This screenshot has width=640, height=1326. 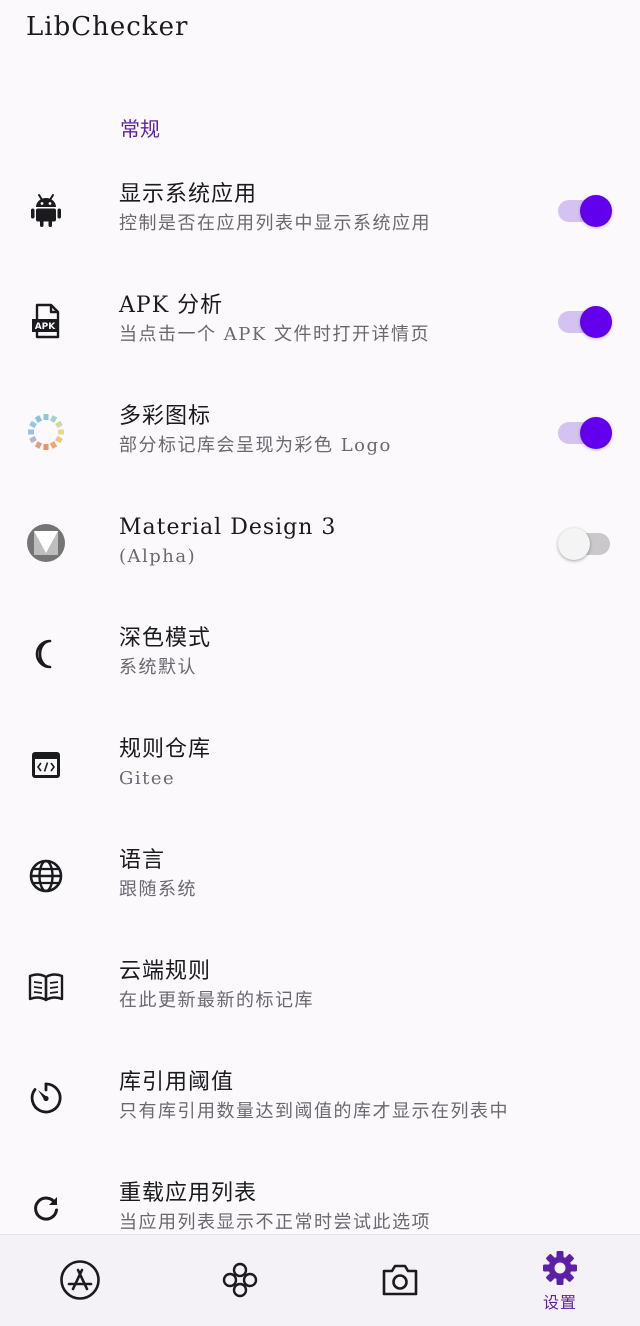 I want to click on app-title: LibChecker, so click(x=107, y=27).